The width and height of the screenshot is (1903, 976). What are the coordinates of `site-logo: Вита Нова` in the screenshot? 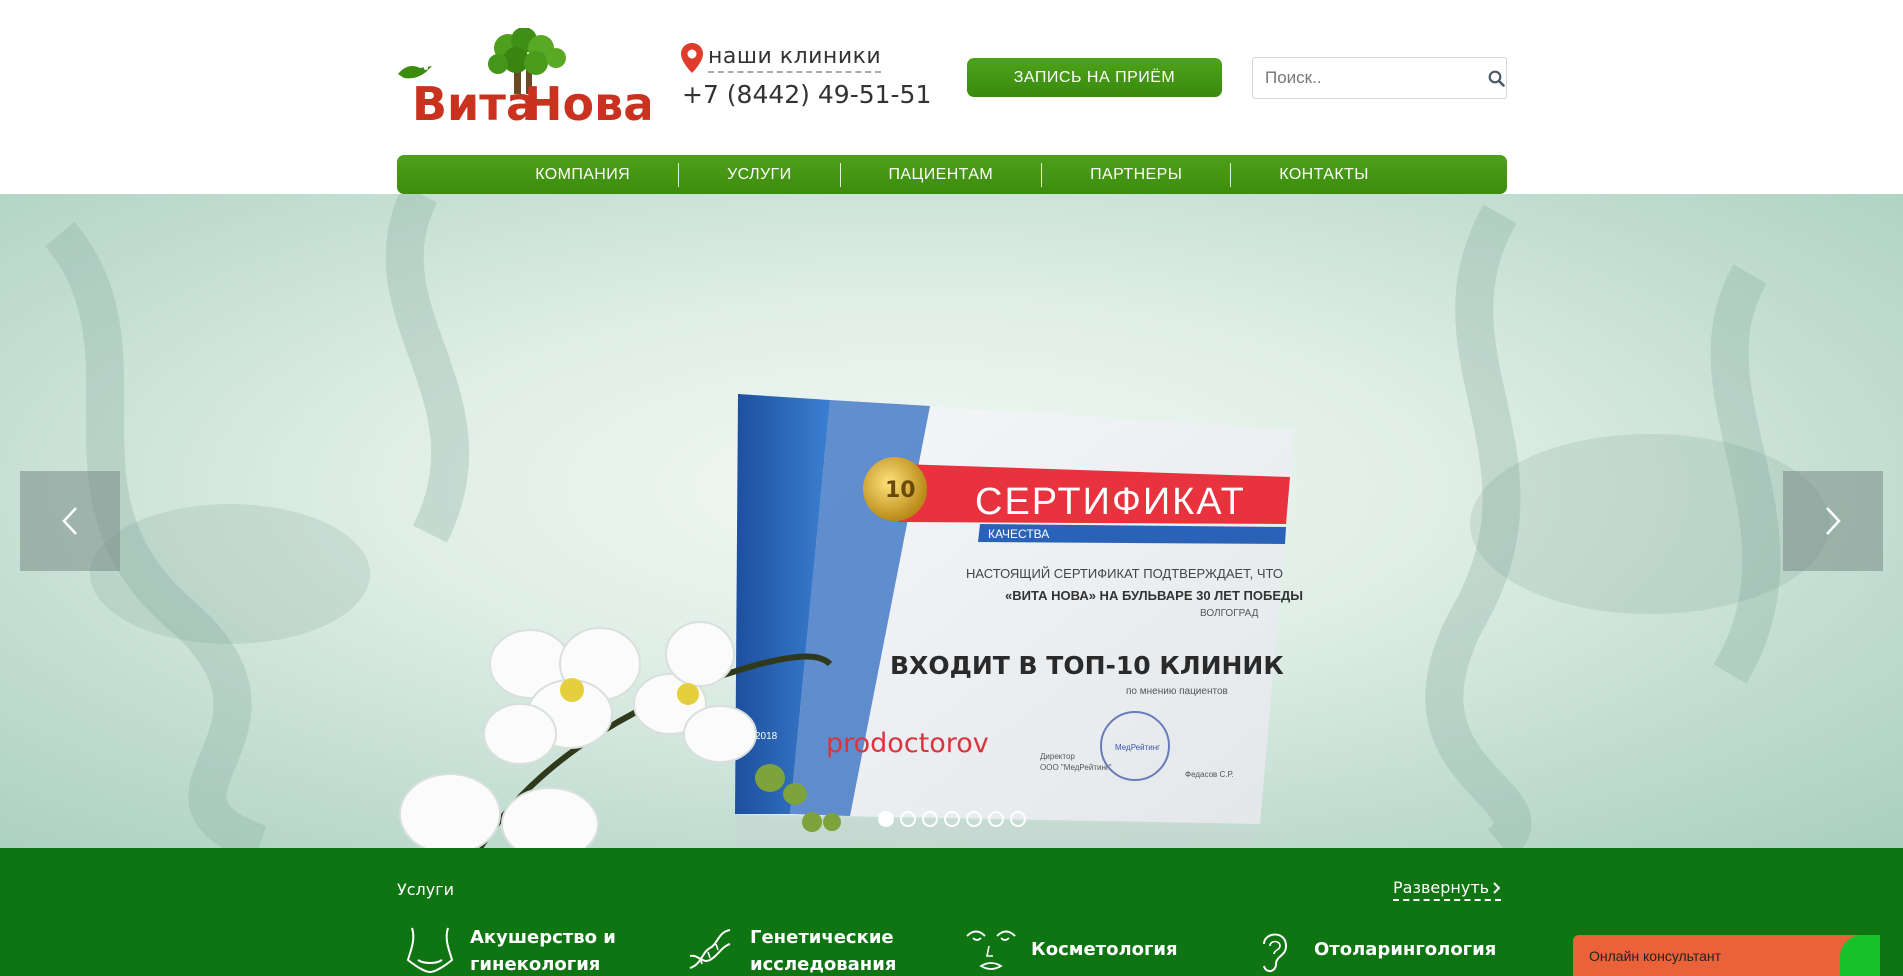 It's located at (523, 78).